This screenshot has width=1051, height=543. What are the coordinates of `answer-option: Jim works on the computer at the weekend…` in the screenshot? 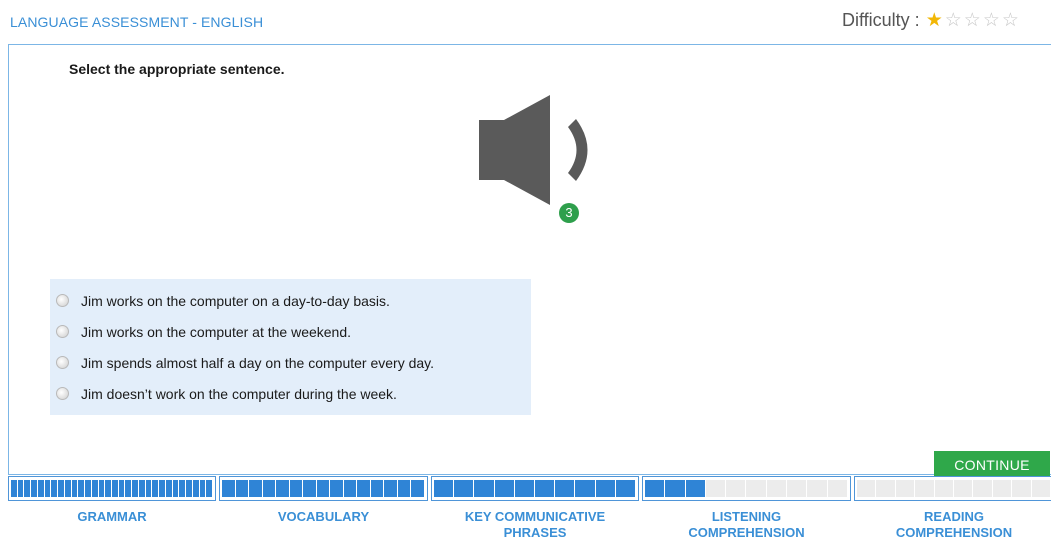 It's located at (290, 331).